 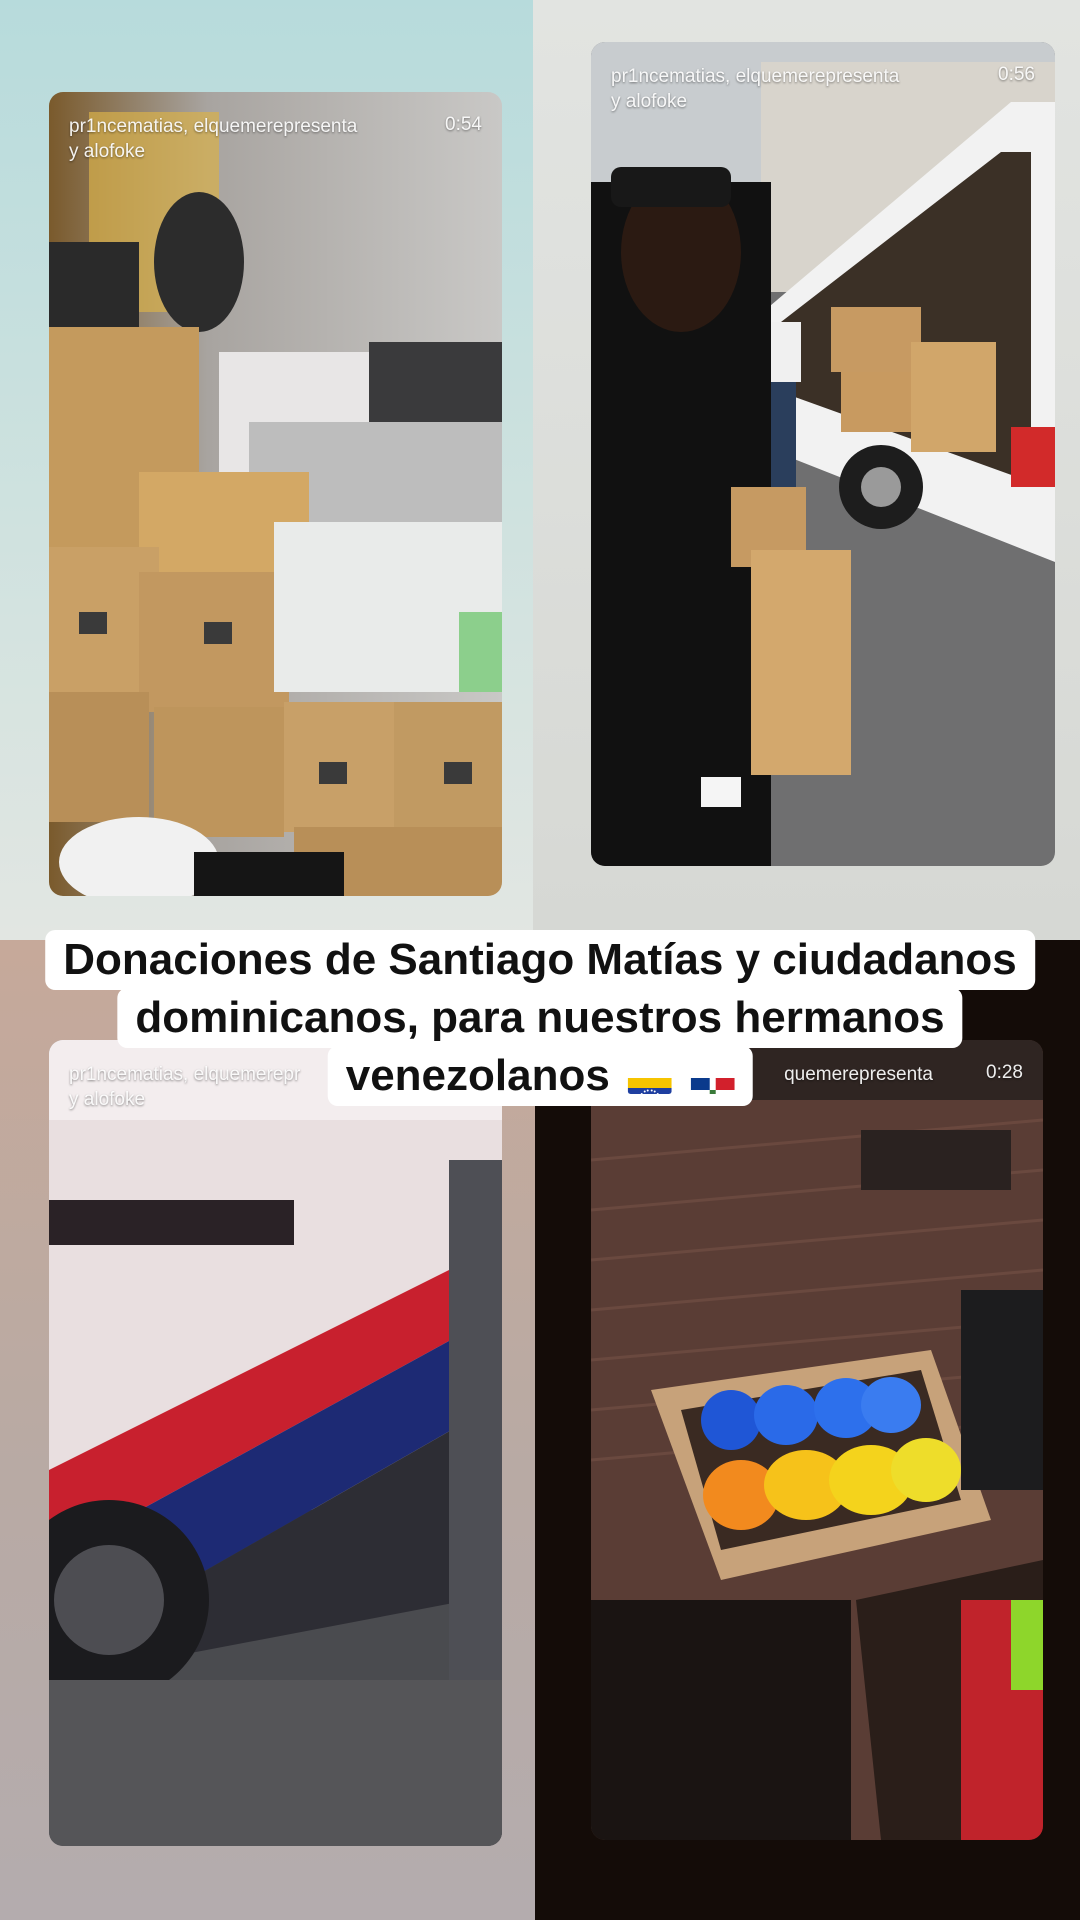 I want to click on dominican-republic-flag-icon, so click(x=712, y=1079).